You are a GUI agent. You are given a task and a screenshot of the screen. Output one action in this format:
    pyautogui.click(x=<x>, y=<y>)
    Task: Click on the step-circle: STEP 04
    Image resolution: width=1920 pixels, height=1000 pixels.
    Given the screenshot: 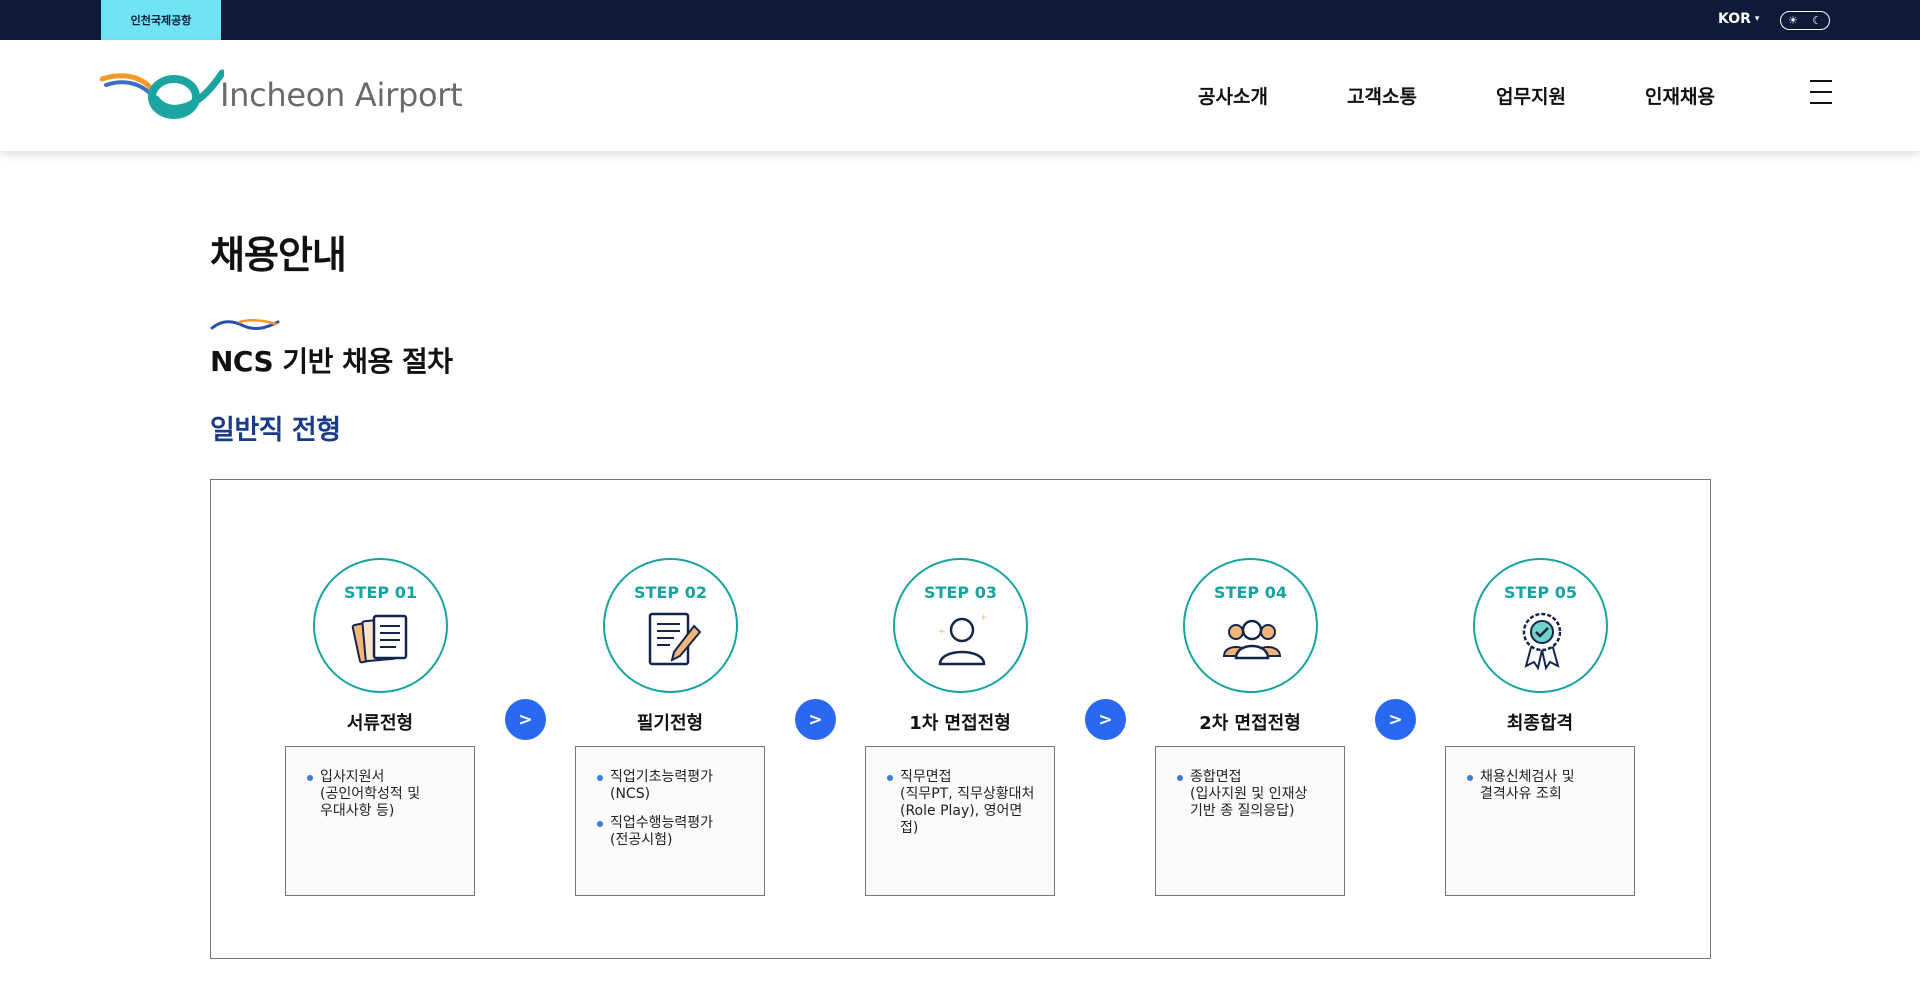 What is the action you would take?
    pyautogui.click(x=1250, y=625)
    